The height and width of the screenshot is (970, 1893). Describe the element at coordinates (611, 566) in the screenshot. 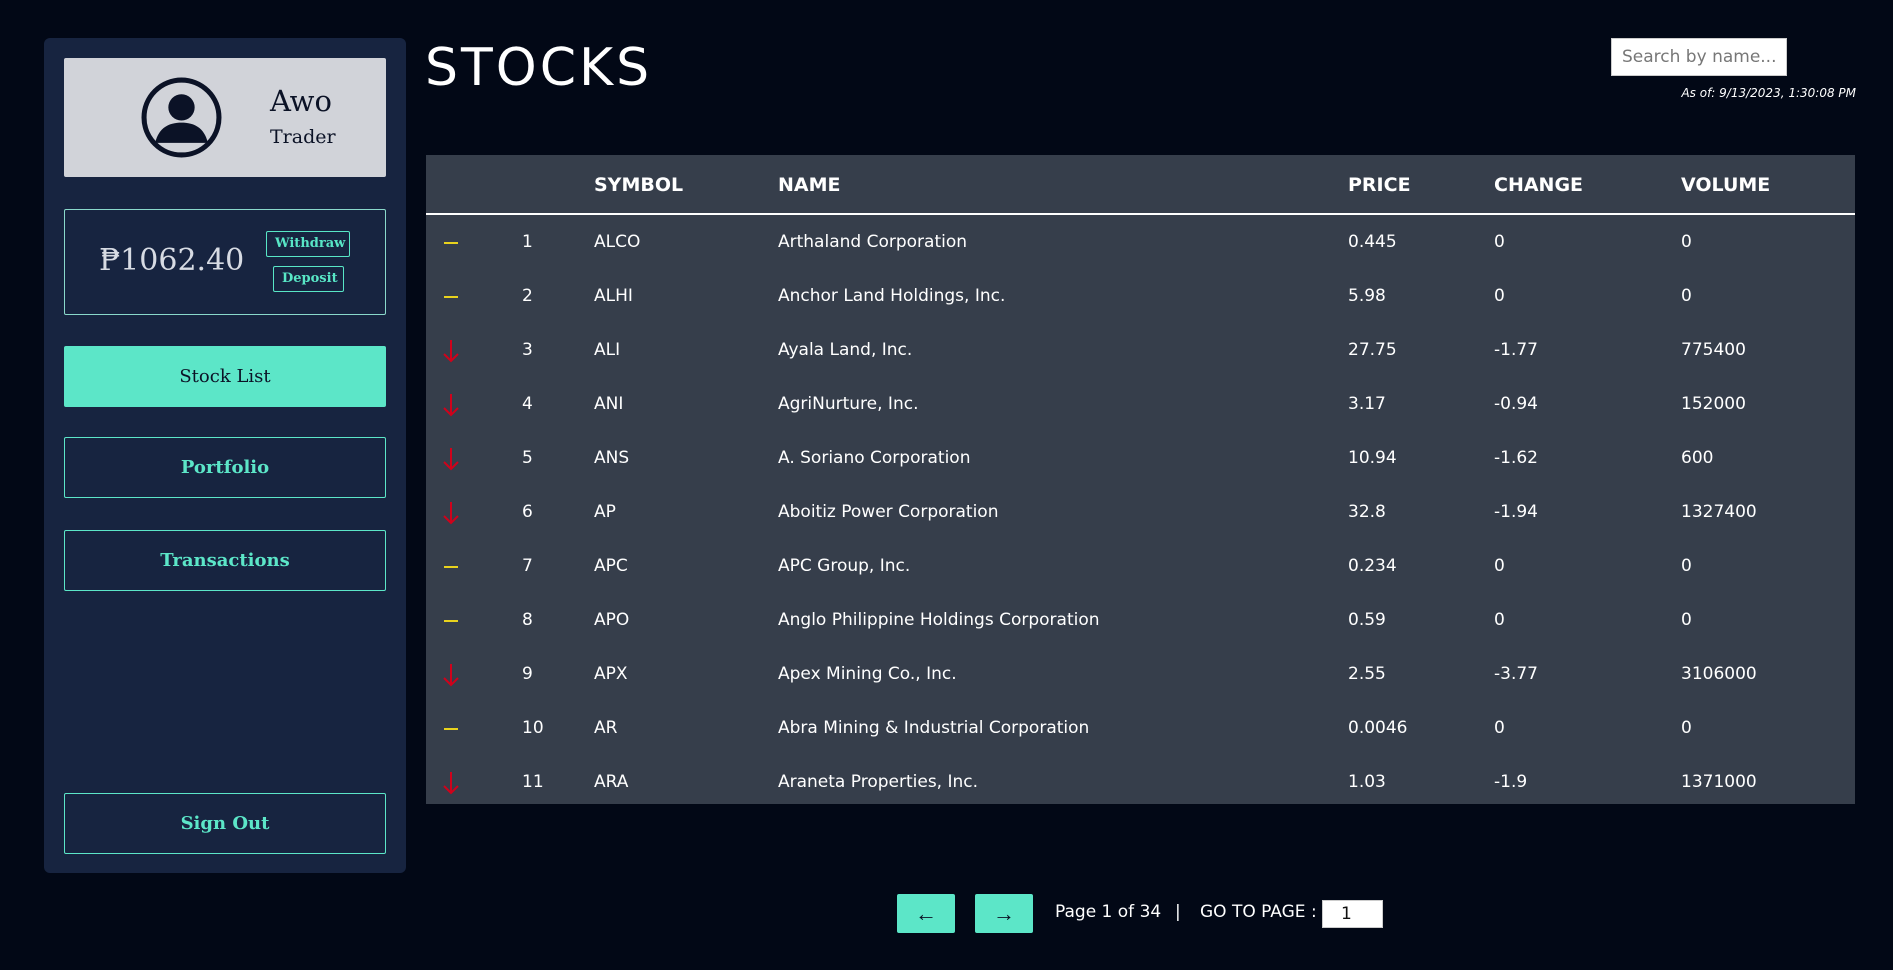

I see `row-symbol: APC` at that location.